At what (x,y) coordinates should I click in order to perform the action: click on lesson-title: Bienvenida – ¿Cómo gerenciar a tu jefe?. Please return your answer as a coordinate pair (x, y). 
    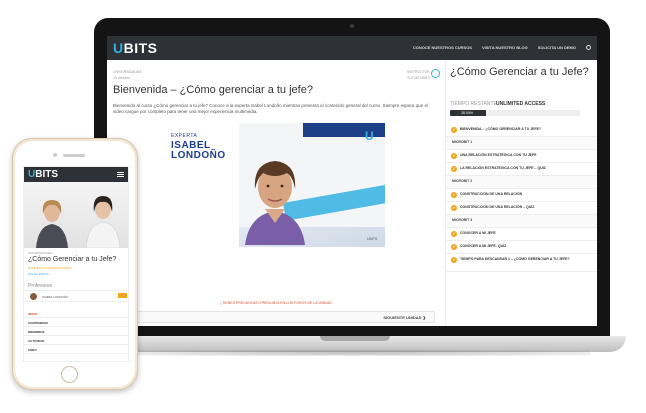
    Looking at the image, I should click on (213, 90).